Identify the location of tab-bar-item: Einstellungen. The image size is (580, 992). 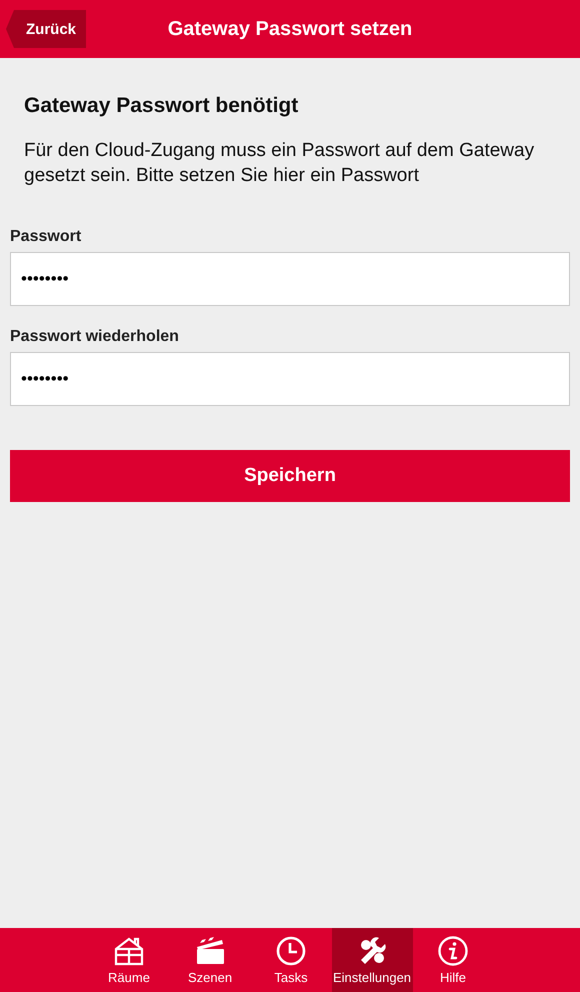
(372, 960).